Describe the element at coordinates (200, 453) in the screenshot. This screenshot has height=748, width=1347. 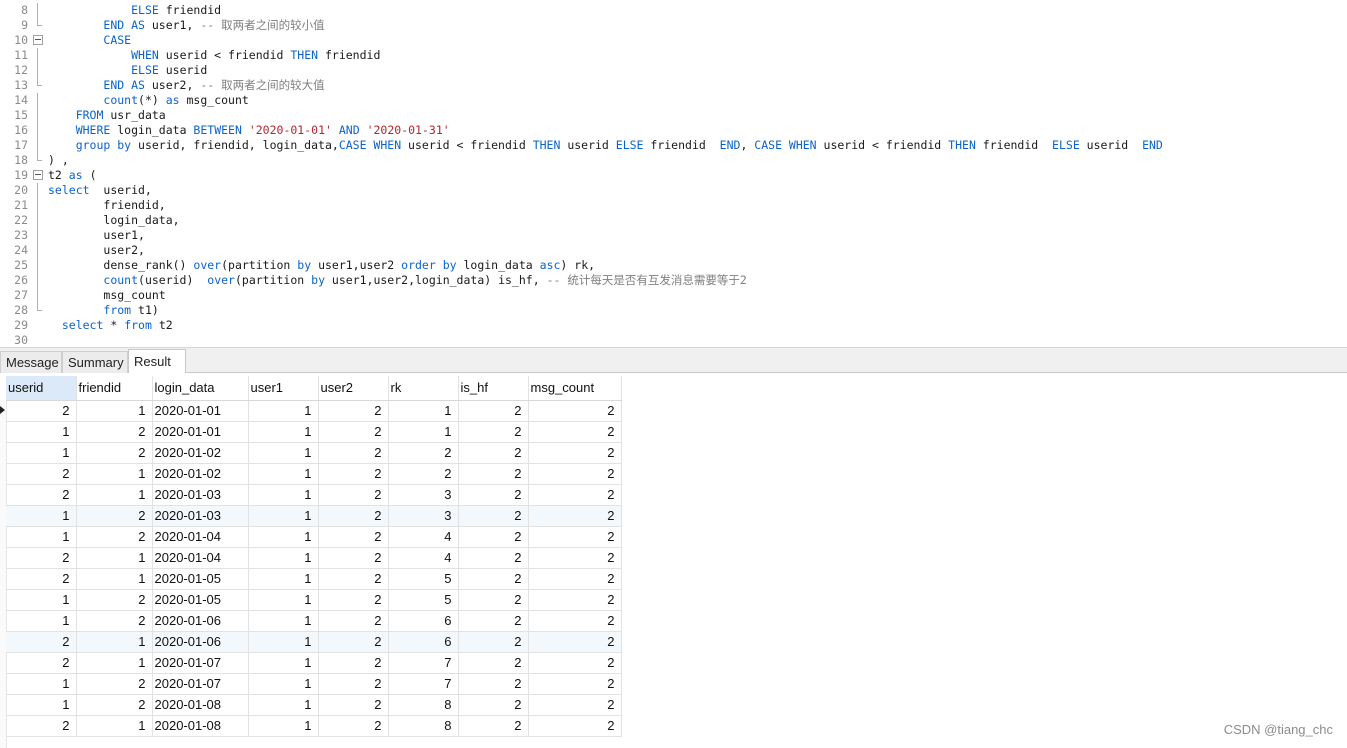
I see `table-cell: 2020-01-02` at that location.